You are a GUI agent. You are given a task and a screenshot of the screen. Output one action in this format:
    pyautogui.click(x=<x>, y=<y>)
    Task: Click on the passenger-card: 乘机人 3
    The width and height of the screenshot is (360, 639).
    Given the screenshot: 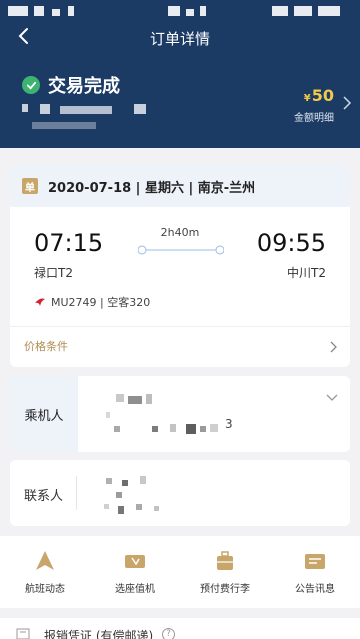 What is the action you would take?
    pyautogui.click(x=180, y=414)
    